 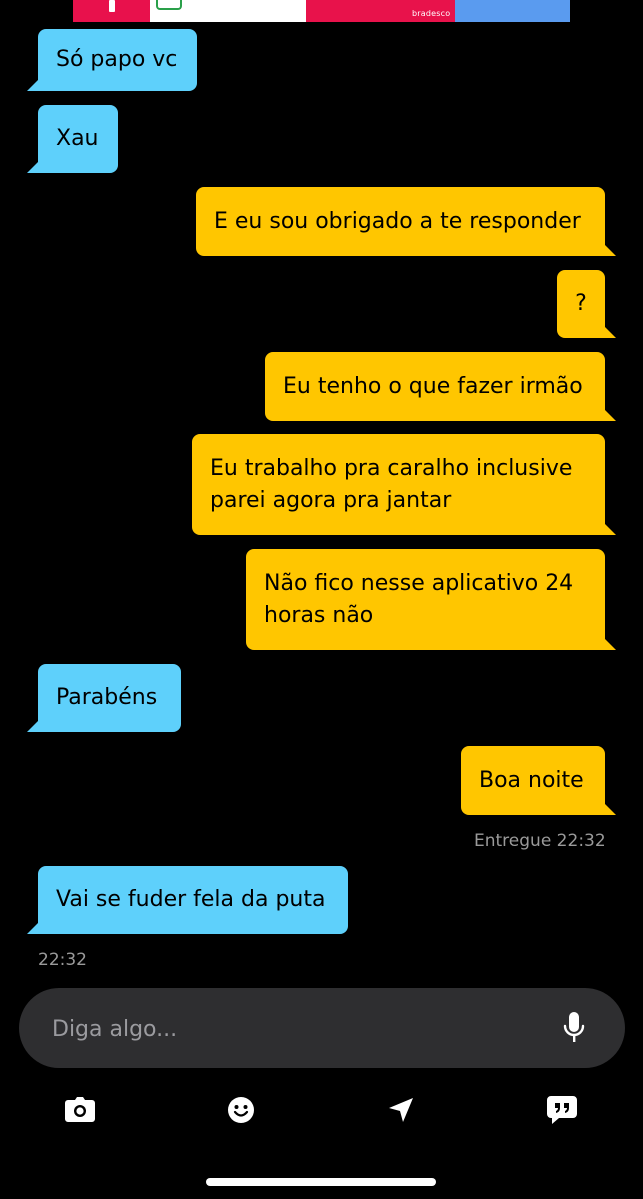 What do you see at coordinates (191, 899) in the screenshot?
I see `message-text: Vai se fuder fela da puta` at bounding box center [191, 899].